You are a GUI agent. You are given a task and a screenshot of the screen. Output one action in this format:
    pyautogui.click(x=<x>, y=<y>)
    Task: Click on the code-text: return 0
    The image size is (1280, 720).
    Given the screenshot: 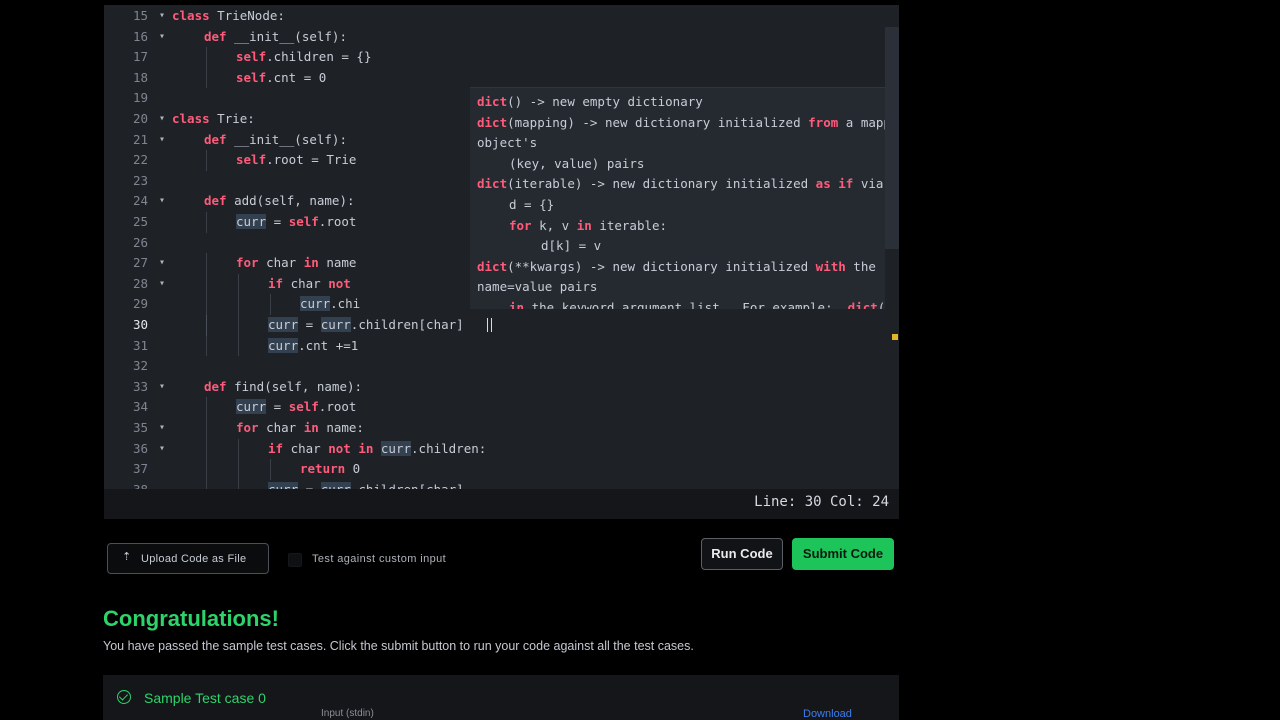 What is the action you would take?
    pyautogui.click(x=330, y=469)
    